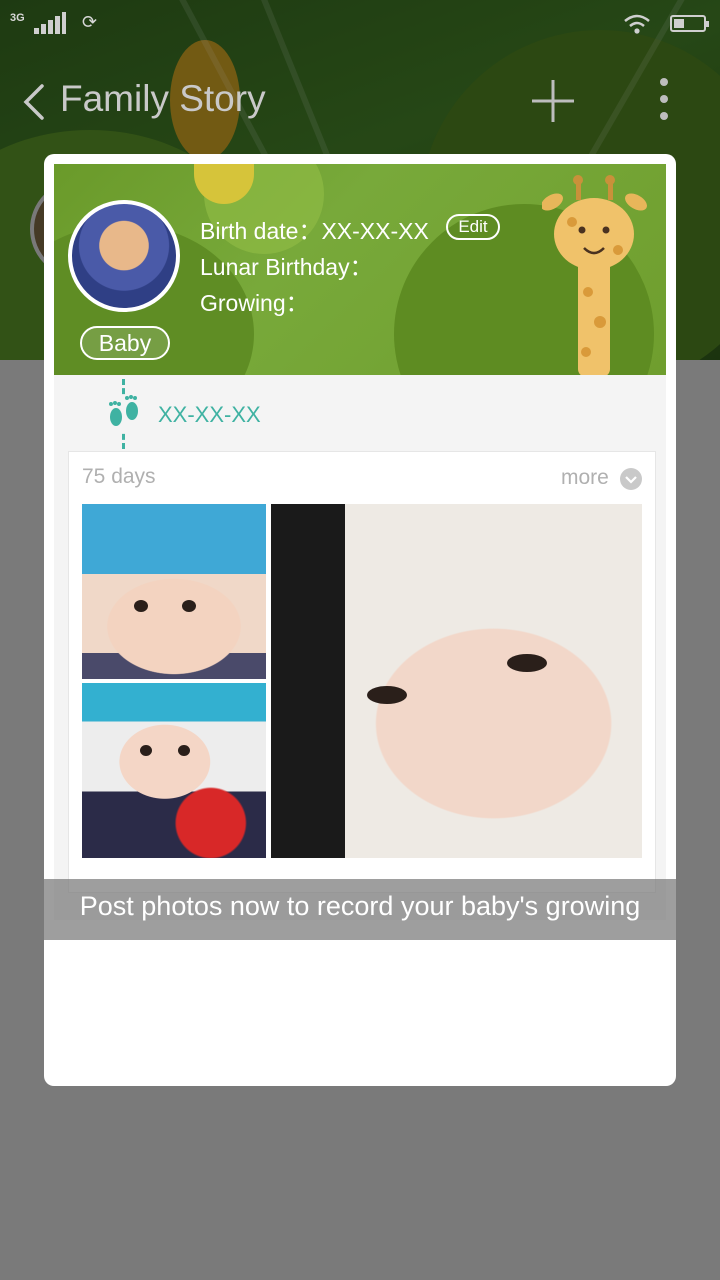  Describe the element at coordinates (360, 25) in the screenshot. I see `status-bar: 3G ⟳` at that location.